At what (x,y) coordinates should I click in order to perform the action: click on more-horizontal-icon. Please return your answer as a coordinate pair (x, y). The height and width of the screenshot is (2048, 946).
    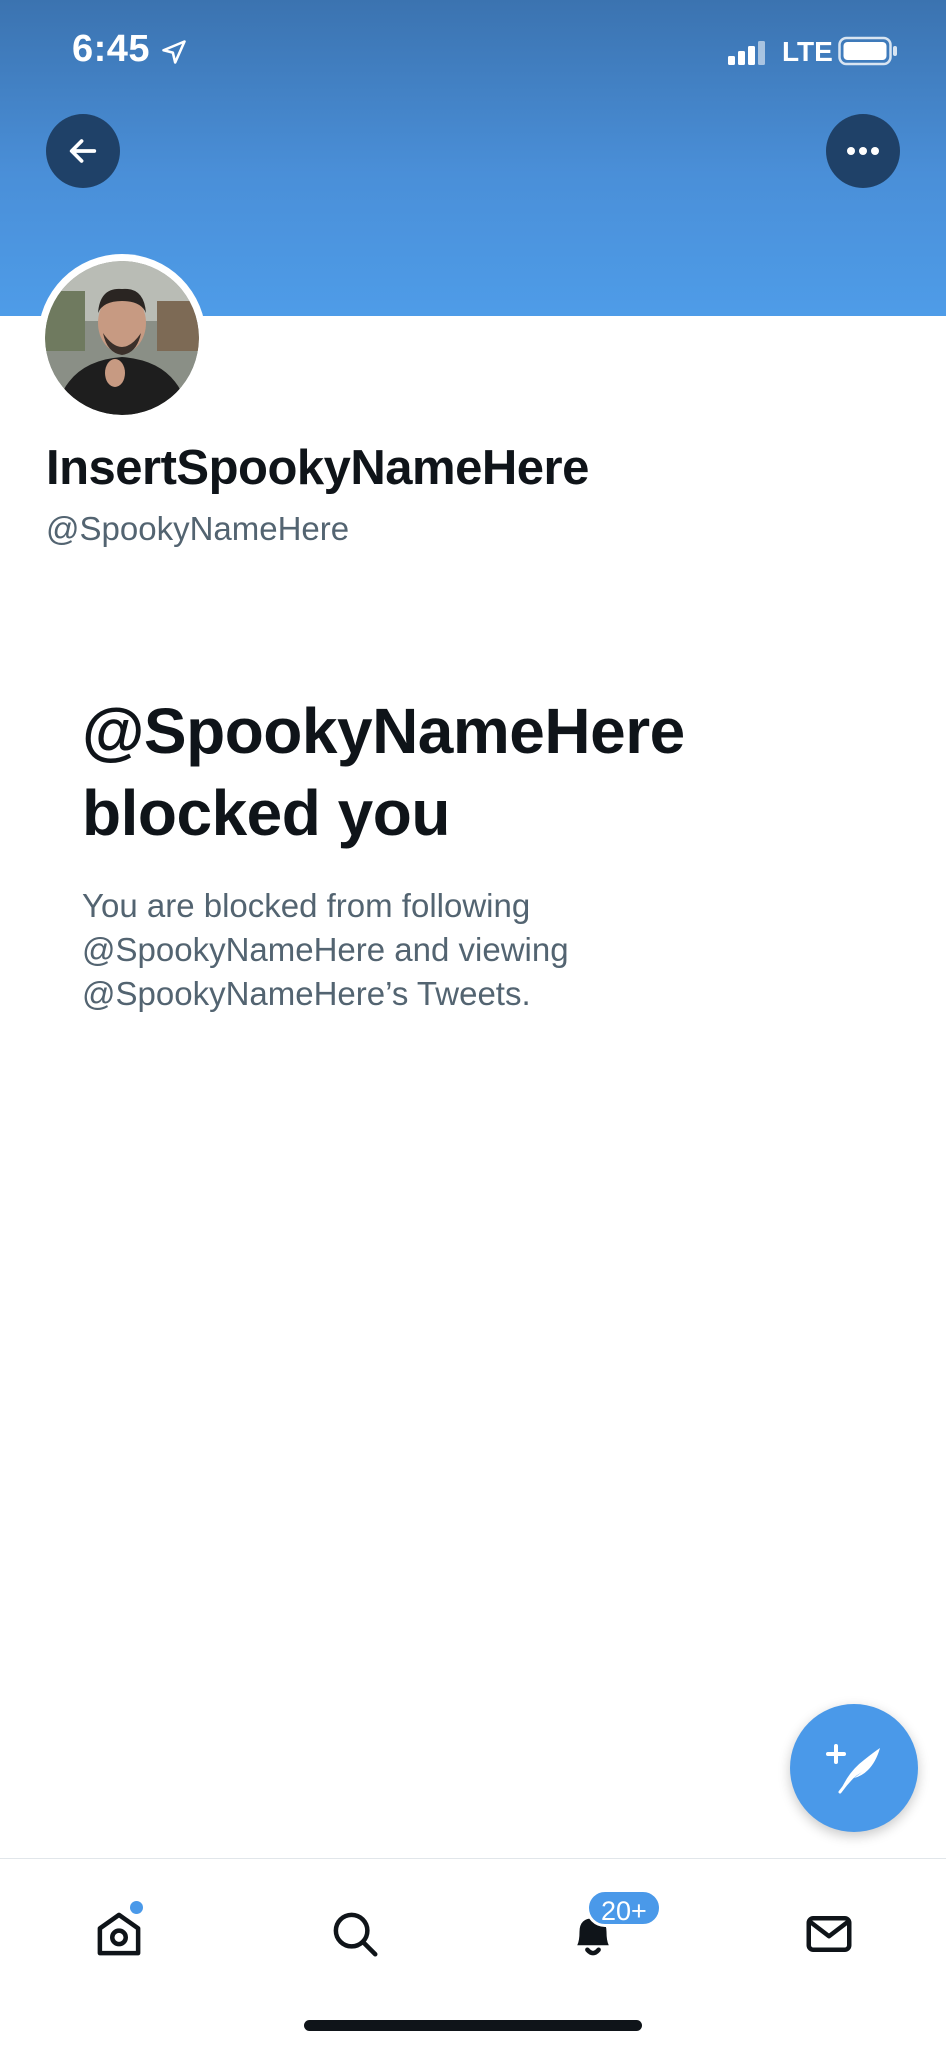
    Looking at the image, I should click on (863, 151).